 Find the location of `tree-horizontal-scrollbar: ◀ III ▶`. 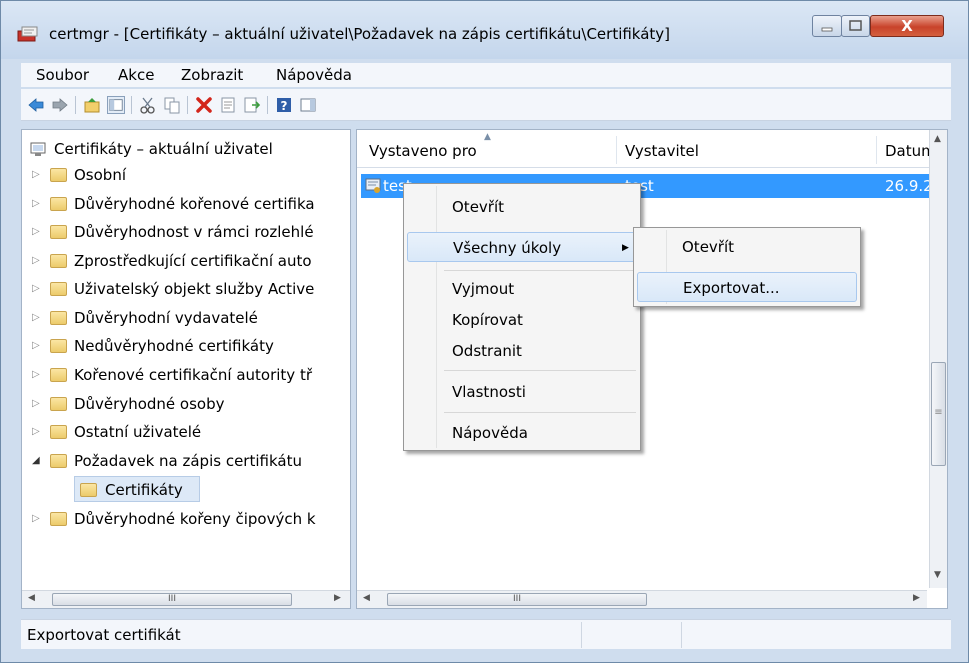

tree-horizontal-scrollbar: ◀ III ▶ is located at coordinates (186, 599).